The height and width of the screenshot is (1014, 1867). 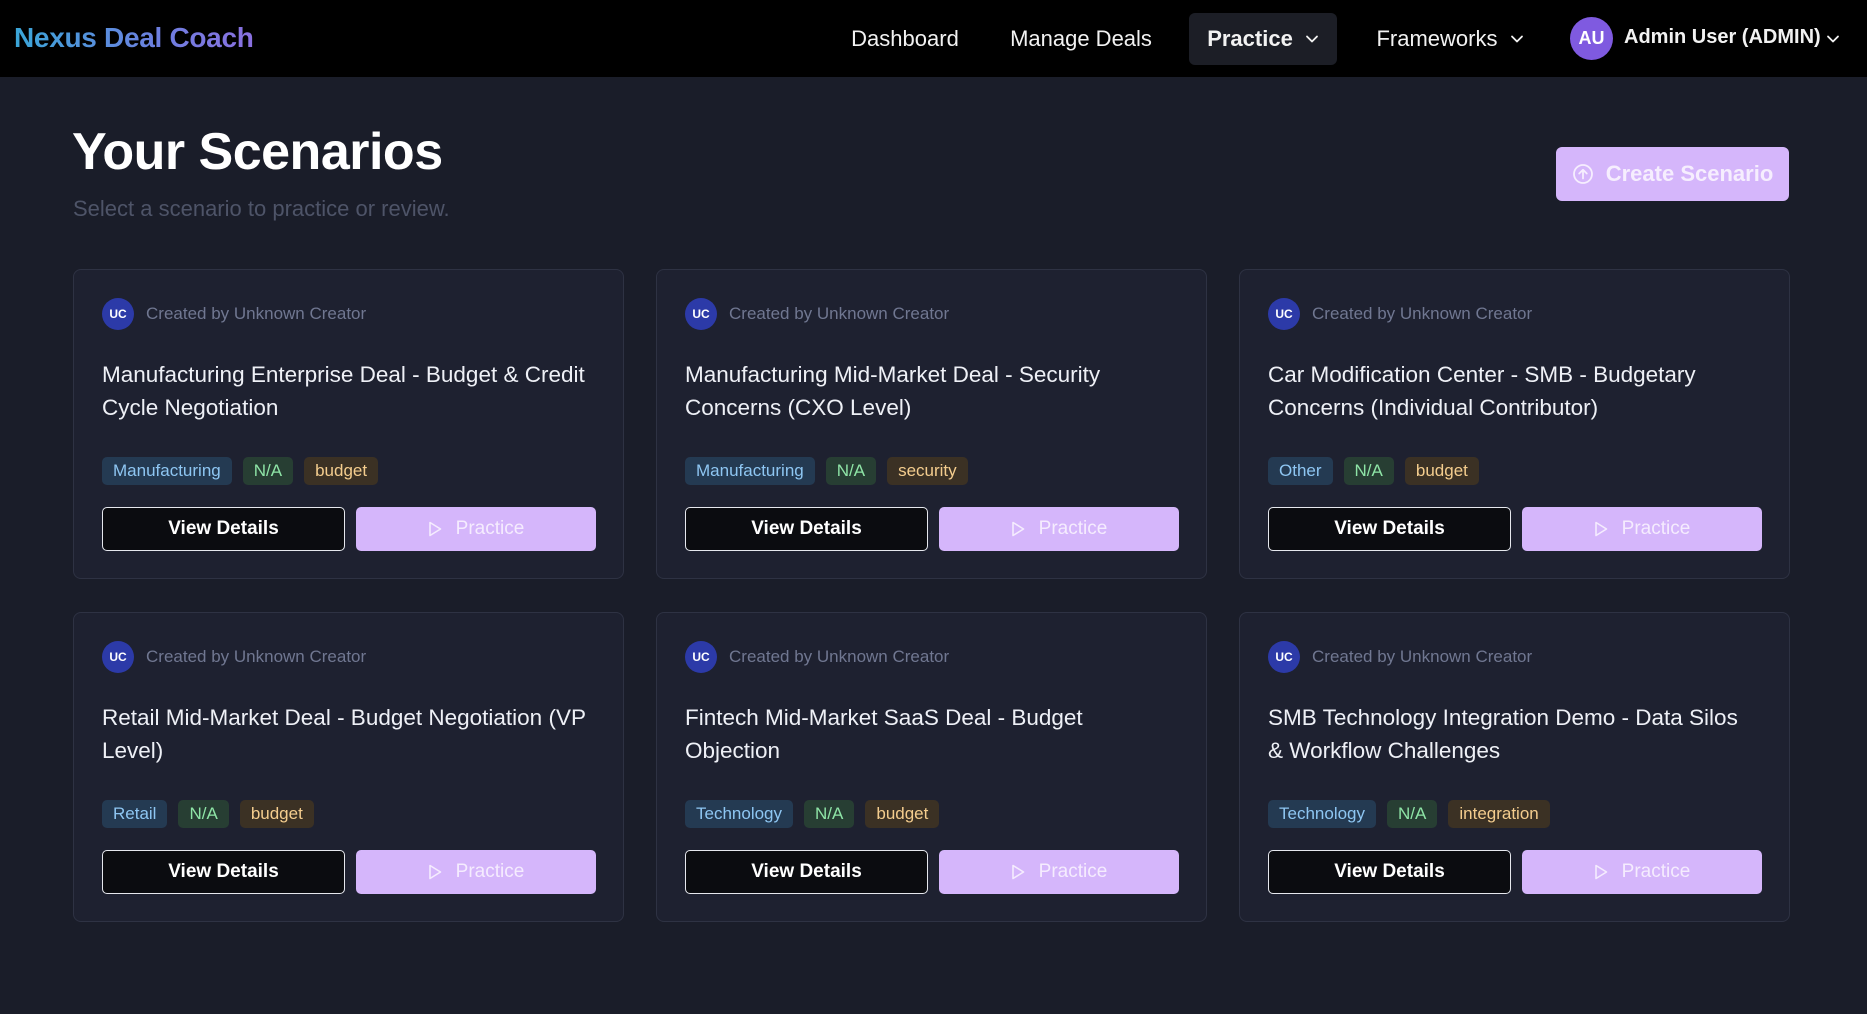 I want to click on user-avatar: AU, so click(x=1591, y=38).